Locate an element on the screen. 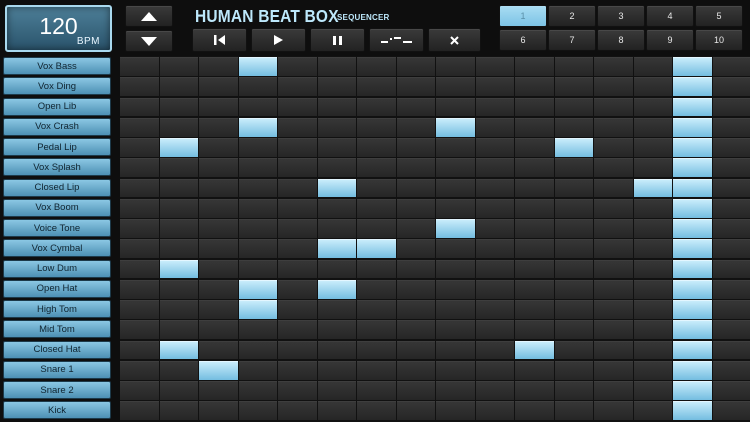  pattern-button-8: 8 is located at coordinates (621, 40).